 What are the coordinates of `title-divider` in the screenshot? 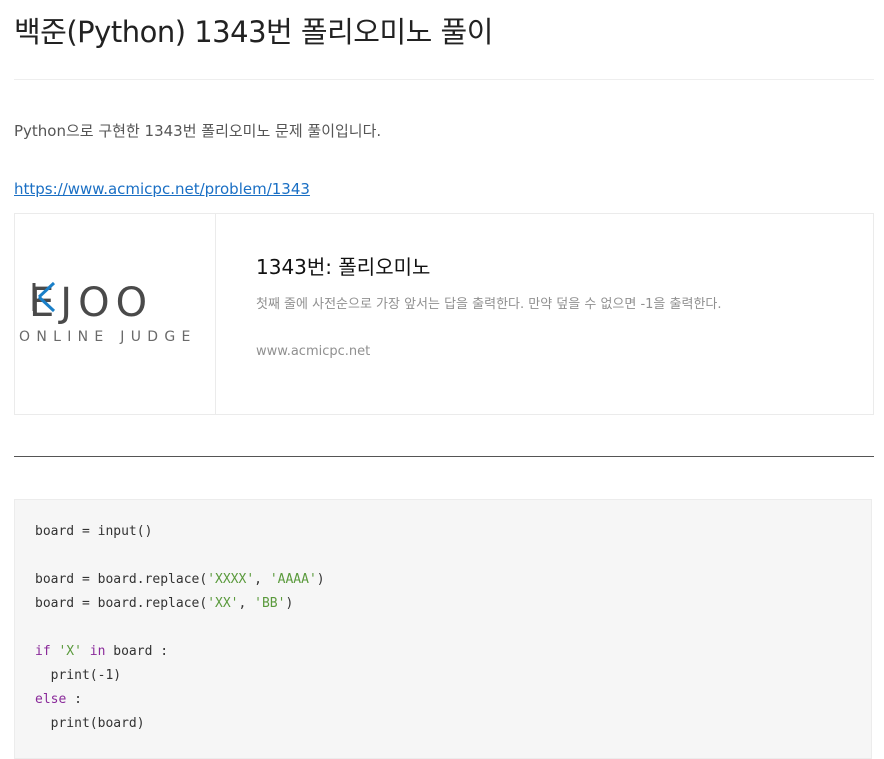 It's located at (444, 79).